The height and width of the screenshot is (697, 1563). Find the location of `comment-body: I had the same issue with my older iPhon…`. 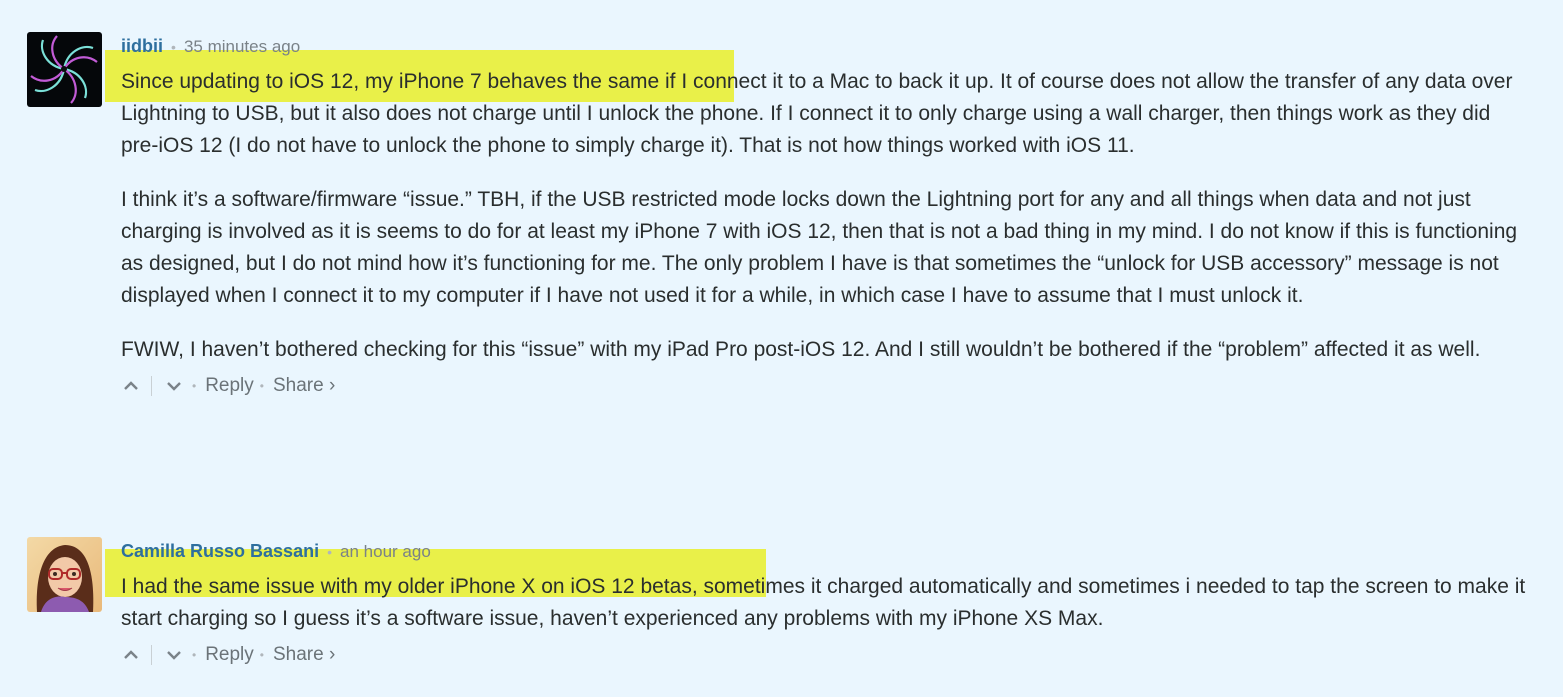

comment-body: I had the same issue with my older iPhon… is located at coordinates (827, 603).